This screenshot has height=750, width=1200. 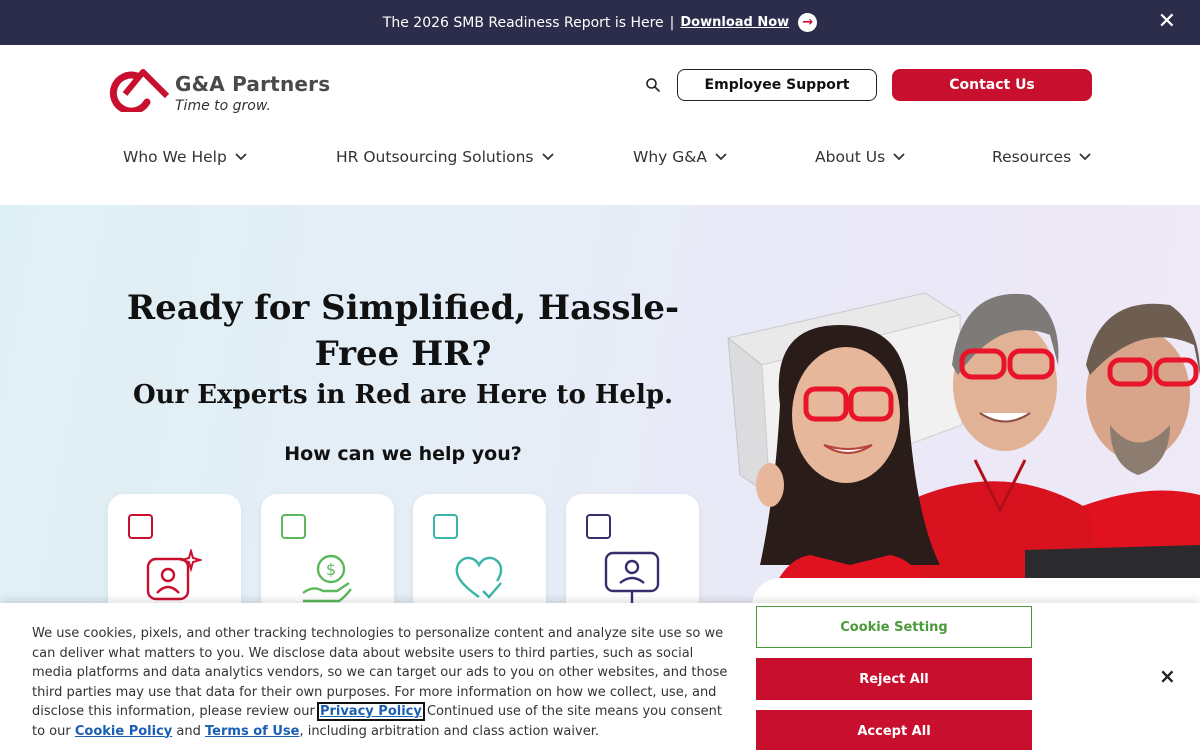 I want to click on announcement-text: The 2026 SMB Readiness Report is Here, so click(x=523, y=22).